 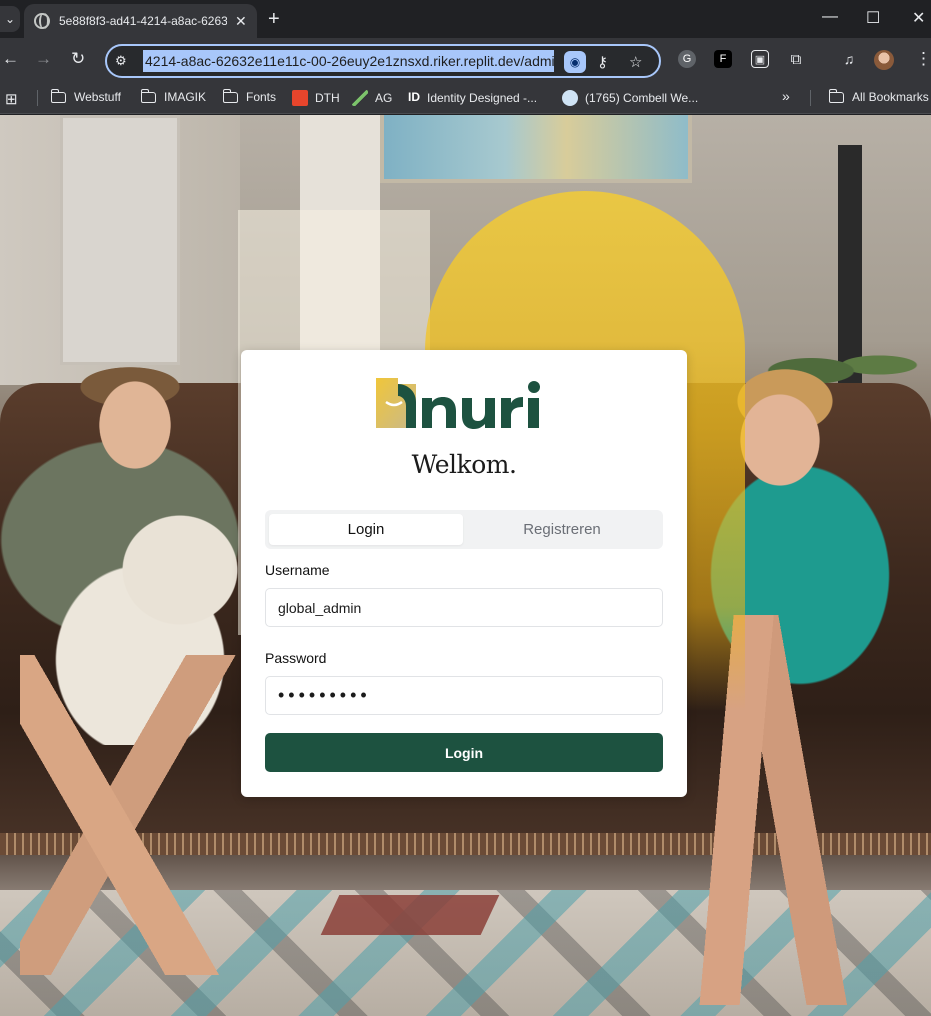 I want to click on combell-site-icon, so click(x=570, y=98).